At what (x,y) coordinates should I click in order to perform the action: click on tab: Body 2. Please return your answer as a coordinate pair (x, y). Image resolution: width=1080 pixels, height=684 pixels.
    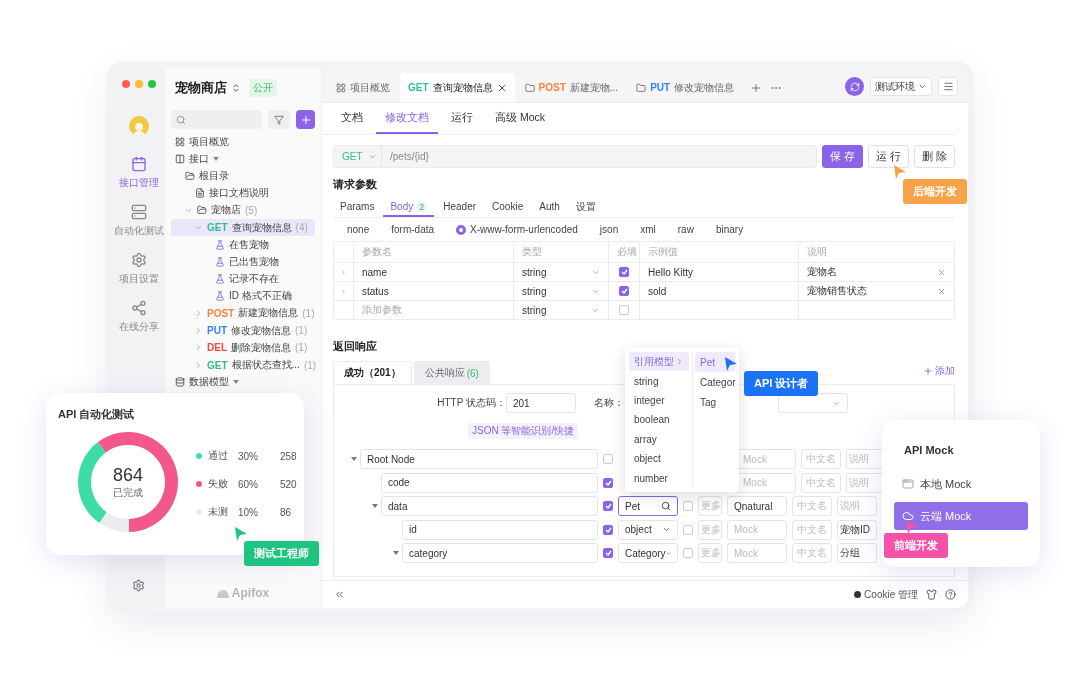
    Looking at the image, I should click on (409, 207).